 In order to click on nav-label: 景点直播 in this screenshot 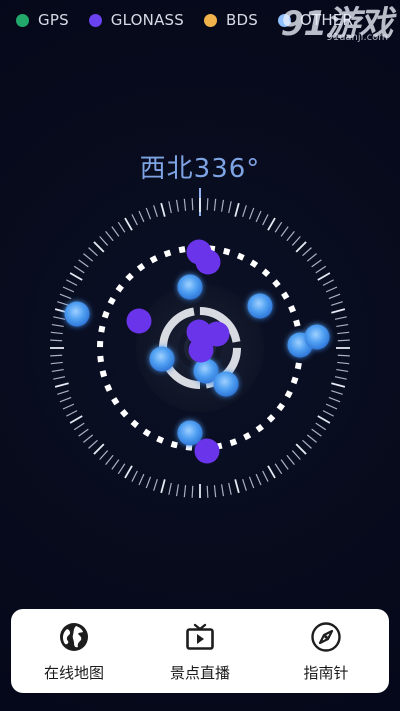, I will do `click(199, 672)`.